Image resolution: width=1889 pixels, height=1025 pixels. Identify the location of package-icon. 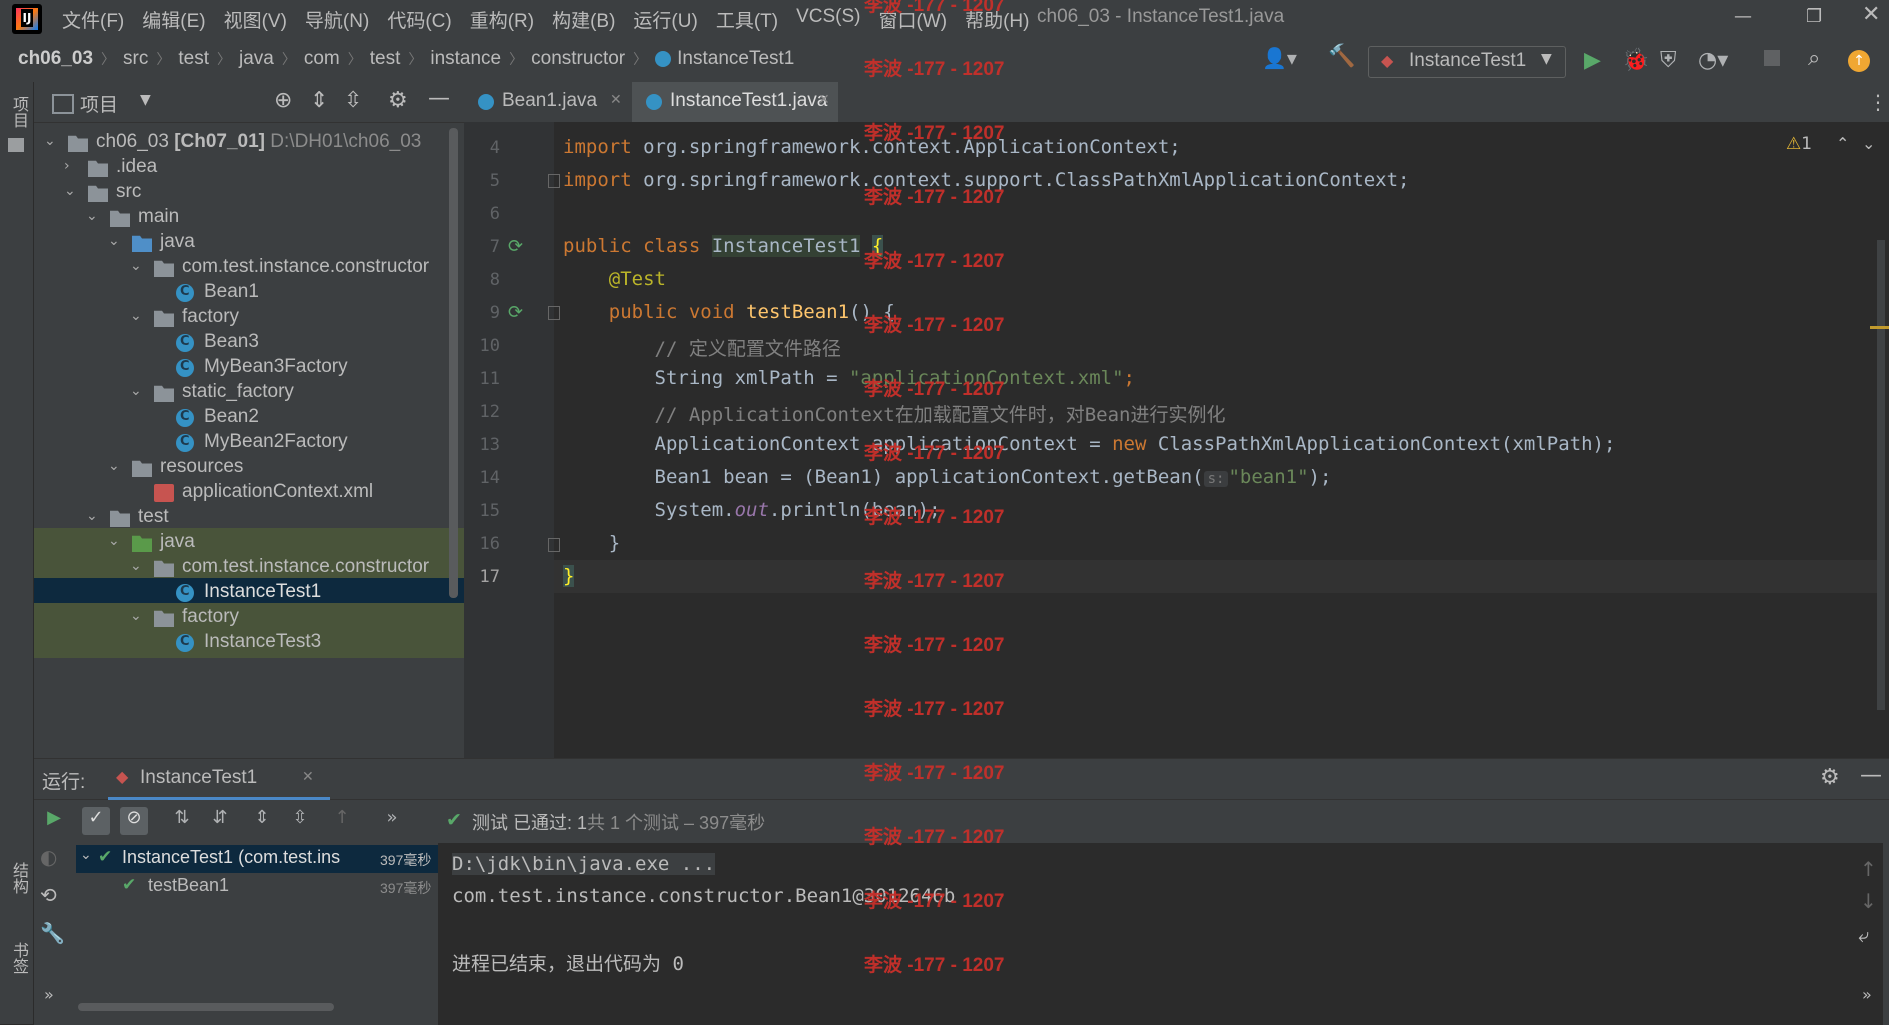
(164, 318).